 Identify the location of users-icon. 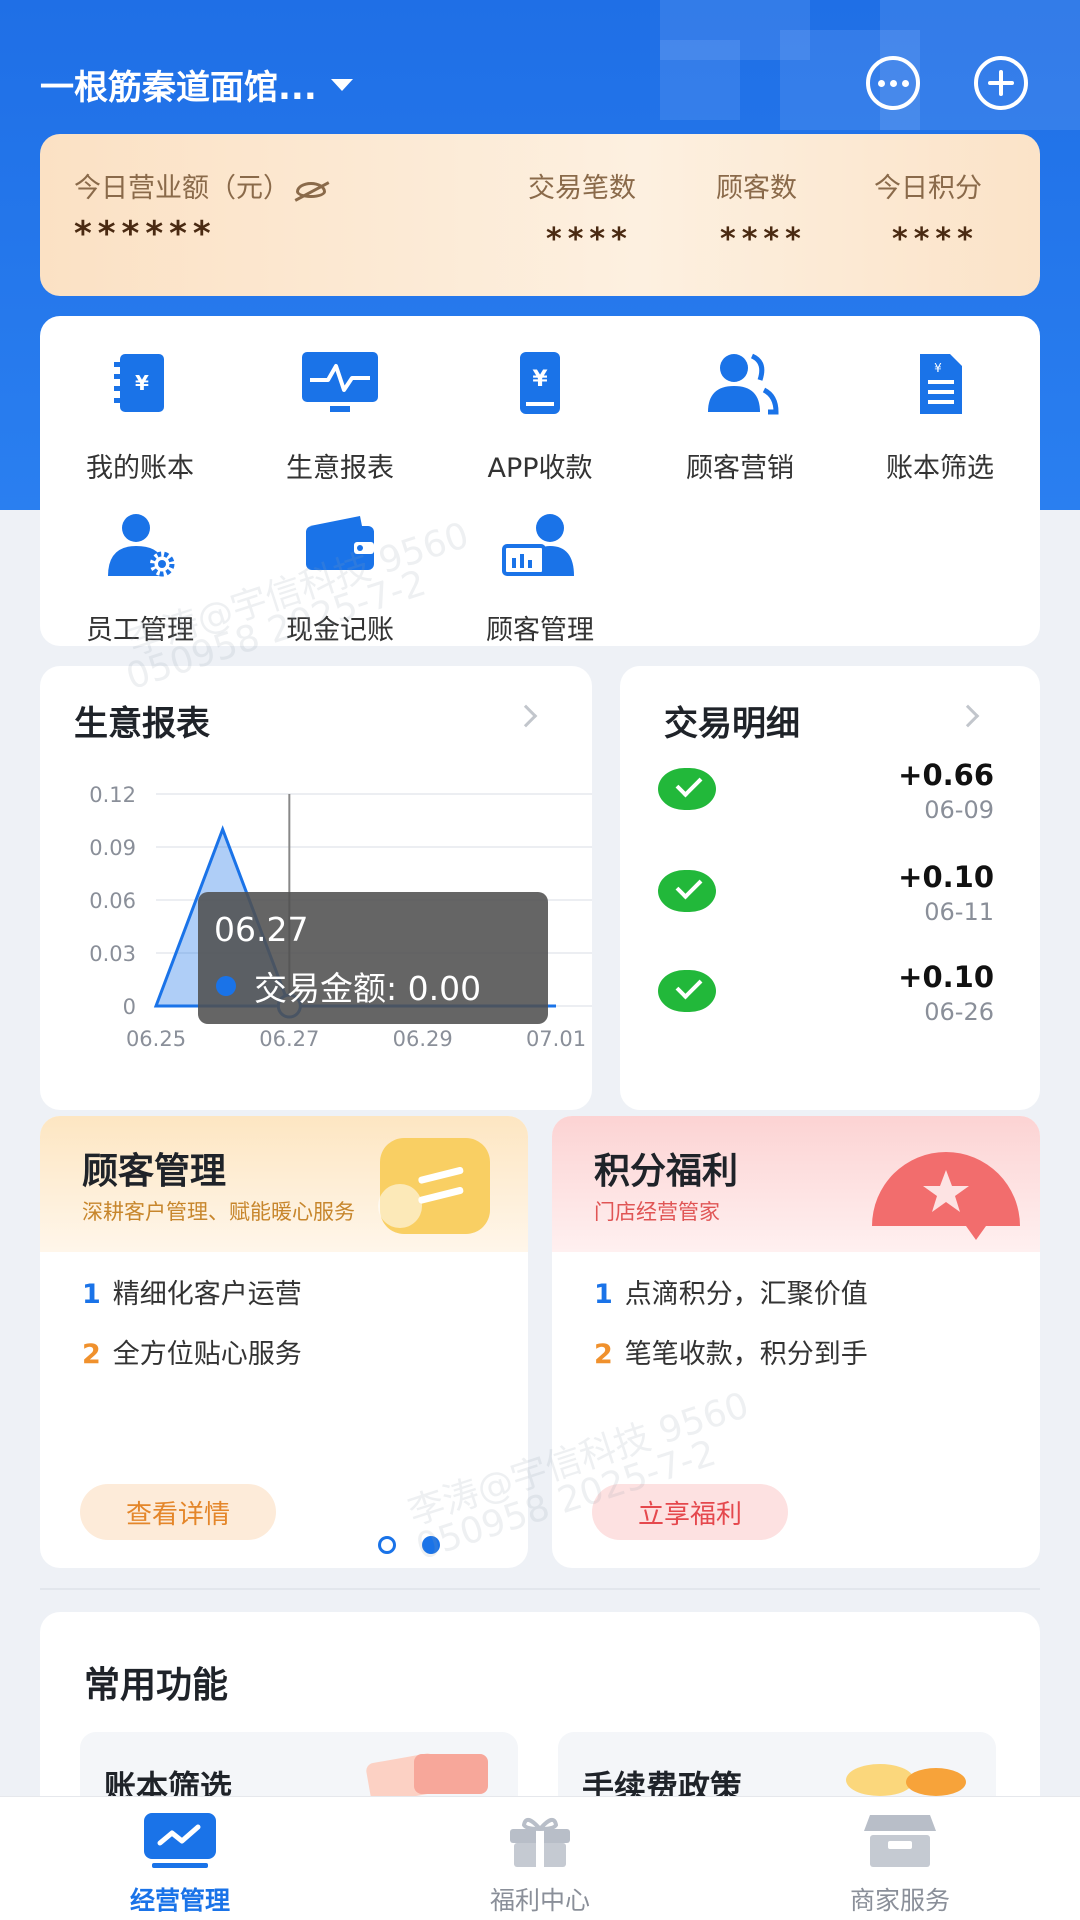
(743, 384).